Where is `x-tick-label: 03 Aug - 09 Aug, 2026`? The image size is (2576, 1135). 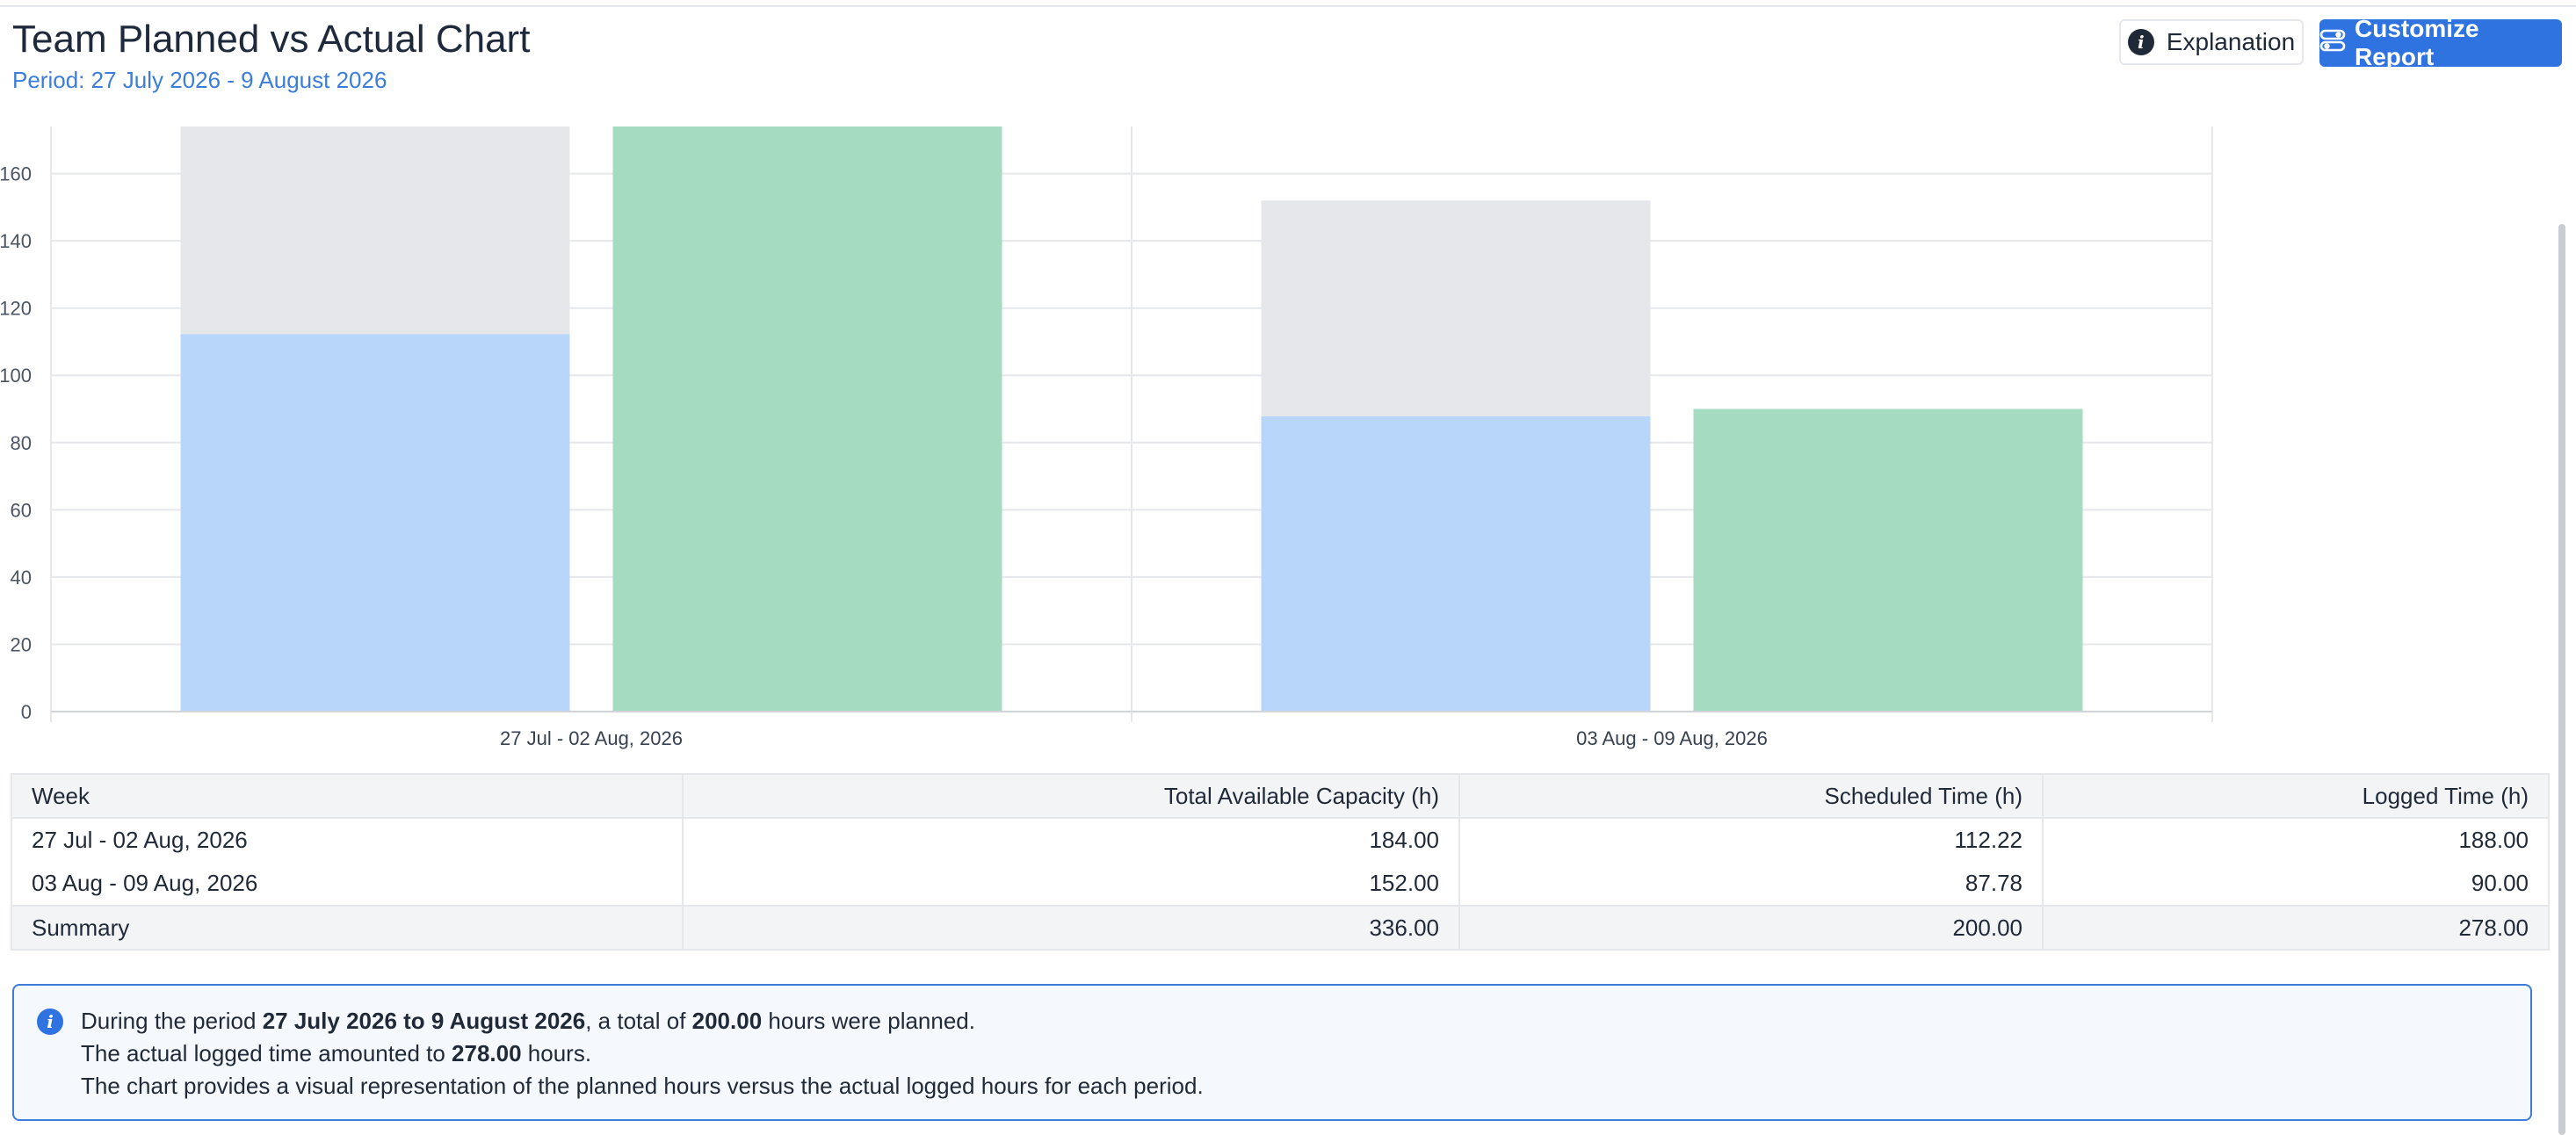
x-tick-label: 03 Aug - 09 Aug, 2026 is located at coordinates (1672, 738).